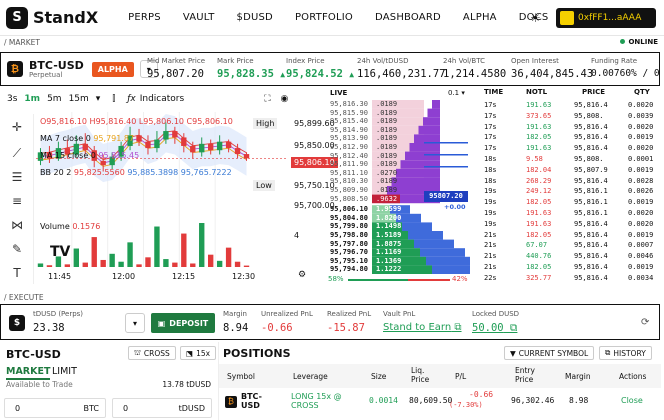 This screenshot has height=420, width=664. Describe the element at coordinates (376, 226) in the screenshot. I see `orderbook-bid-row: 95,799.80 1.1498` at that location.